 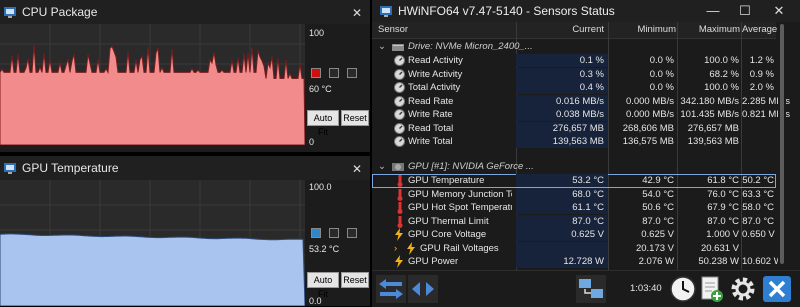 I want to click on close-icon, so click(x=777, y=289).